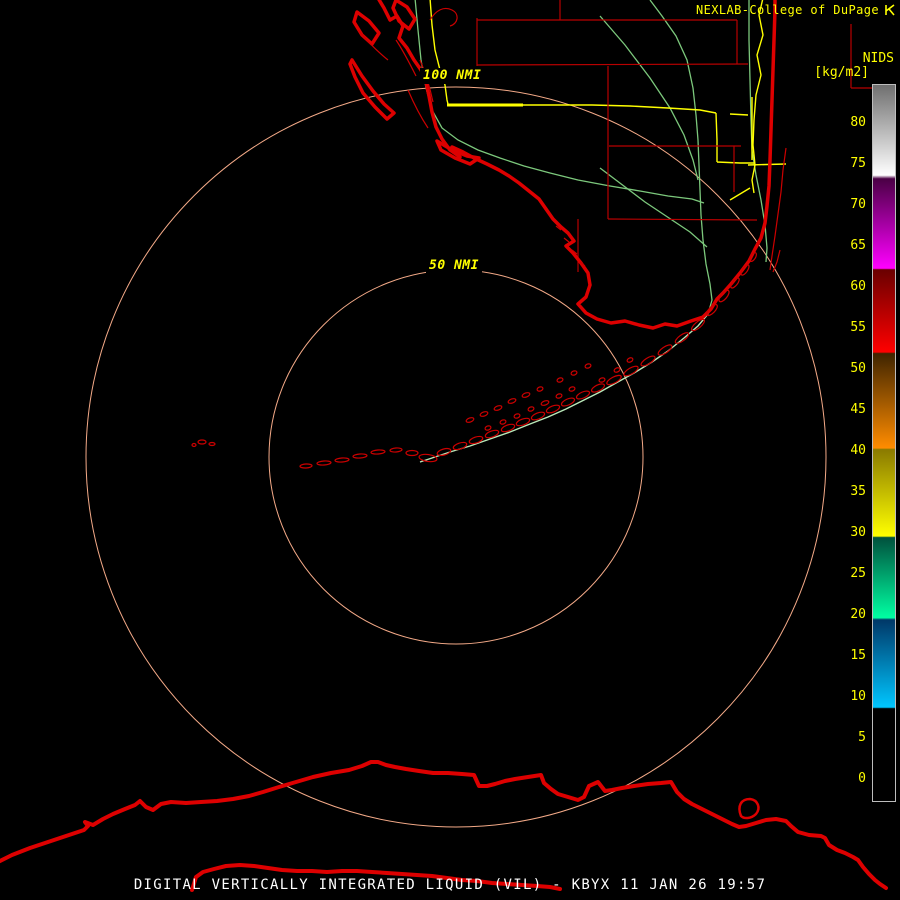 The height and width of the screenshot is (900, 900). I want to click on road-overseas-highway, so click(564, 388).